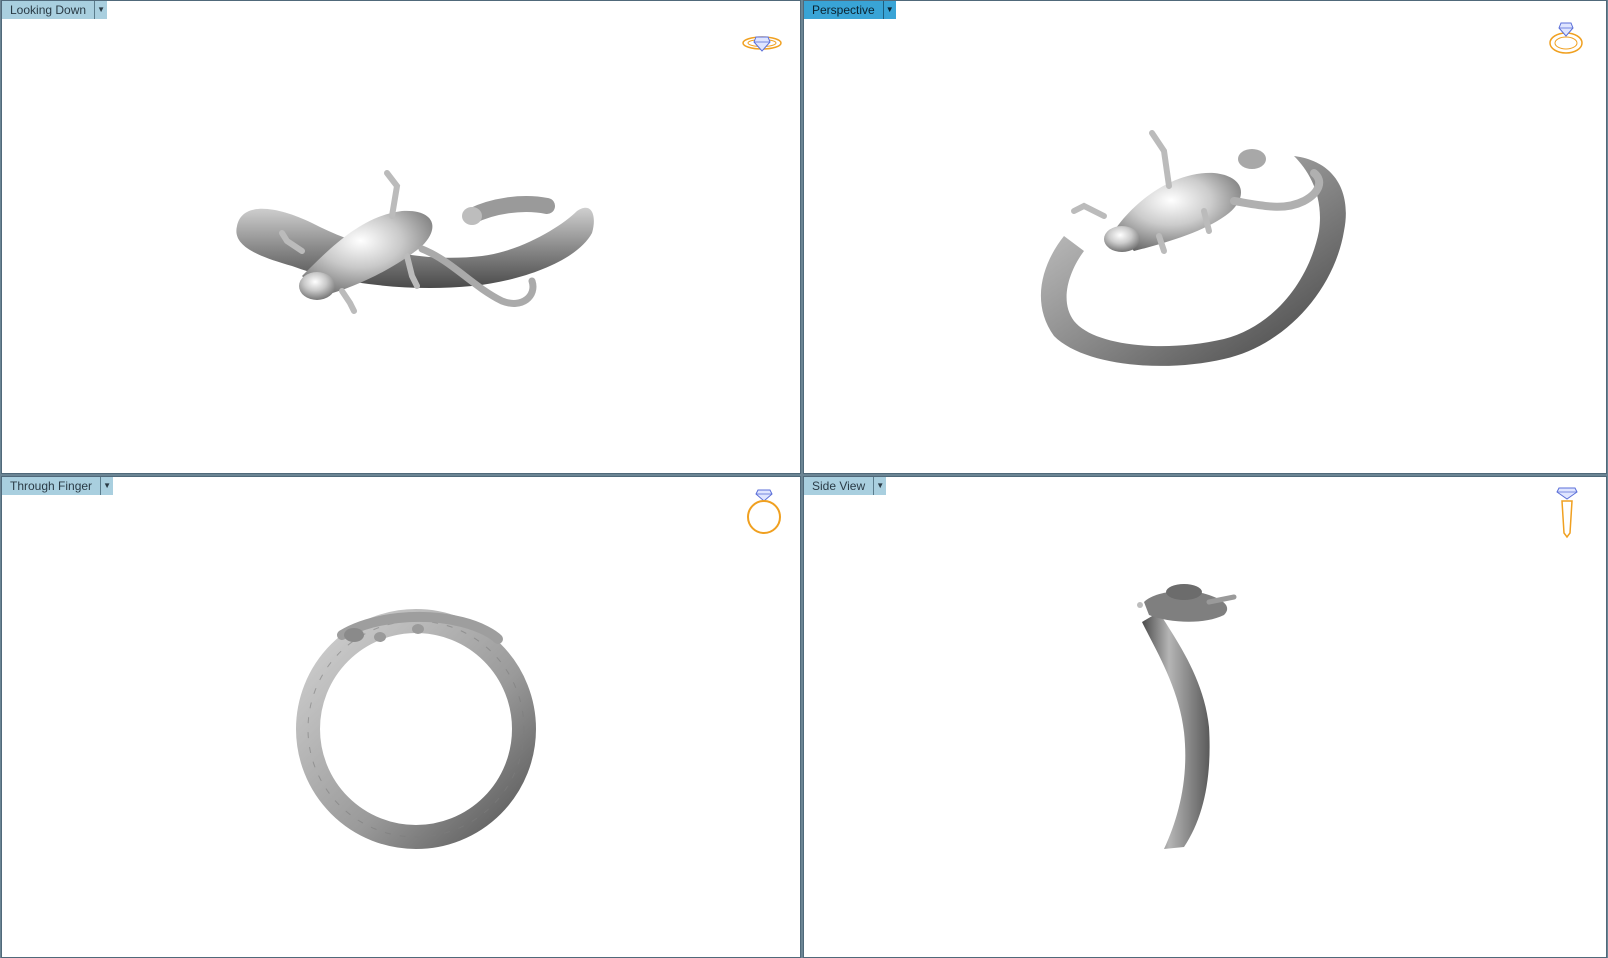  Describe the element at coordinates (1193, 248) in the screenshot. I see `ring-model-perspective-view` at that location.